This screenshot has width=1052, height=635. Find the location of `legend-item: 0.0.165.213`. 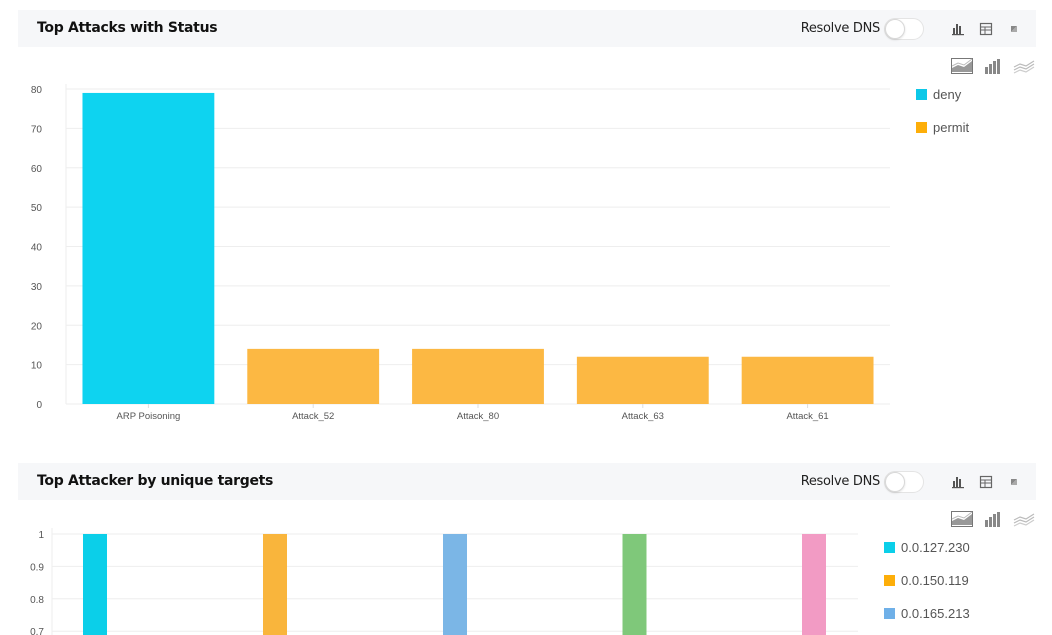

legend-item: 0.0.165.213 is located at coordinates (927, 613).